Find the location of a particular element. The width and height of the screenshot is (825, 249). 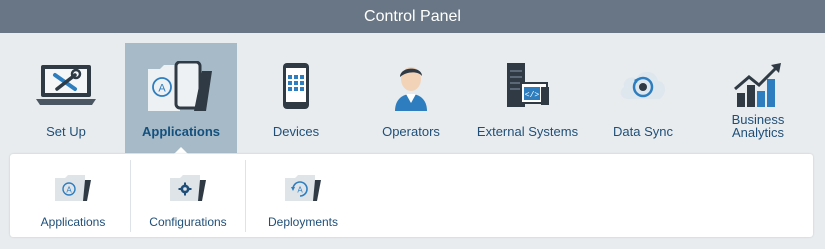

toolbar-item-business-analytics: Business Analytics is located at coordinates (758, 98).